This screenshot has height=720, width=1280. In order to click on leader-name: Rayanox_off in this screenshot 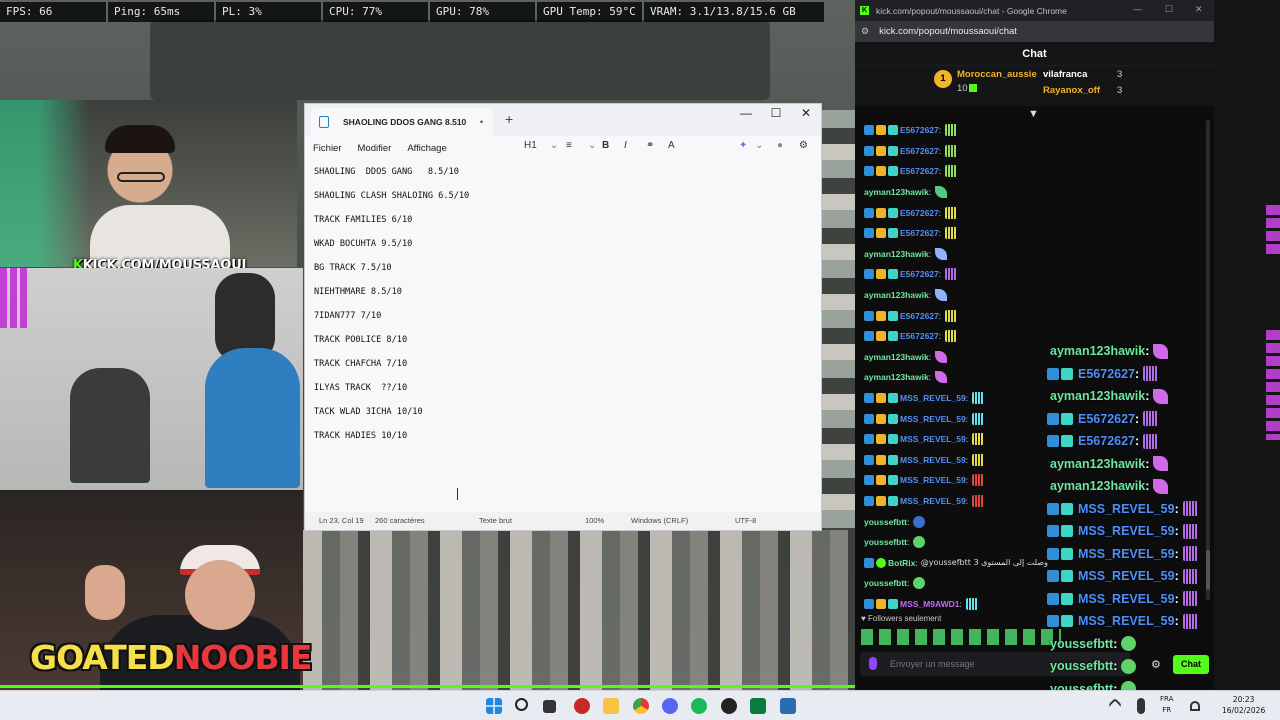, I will do `click(1071, 90)`.